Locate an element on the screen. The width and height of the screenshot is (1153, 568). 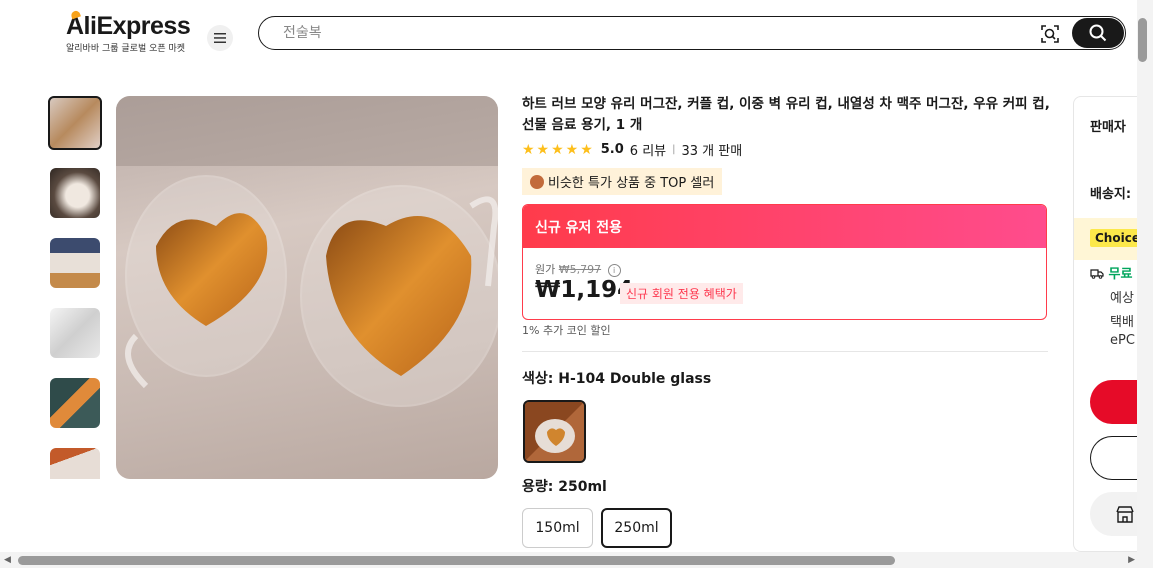
search-bar is located at coordinates (692, 33).